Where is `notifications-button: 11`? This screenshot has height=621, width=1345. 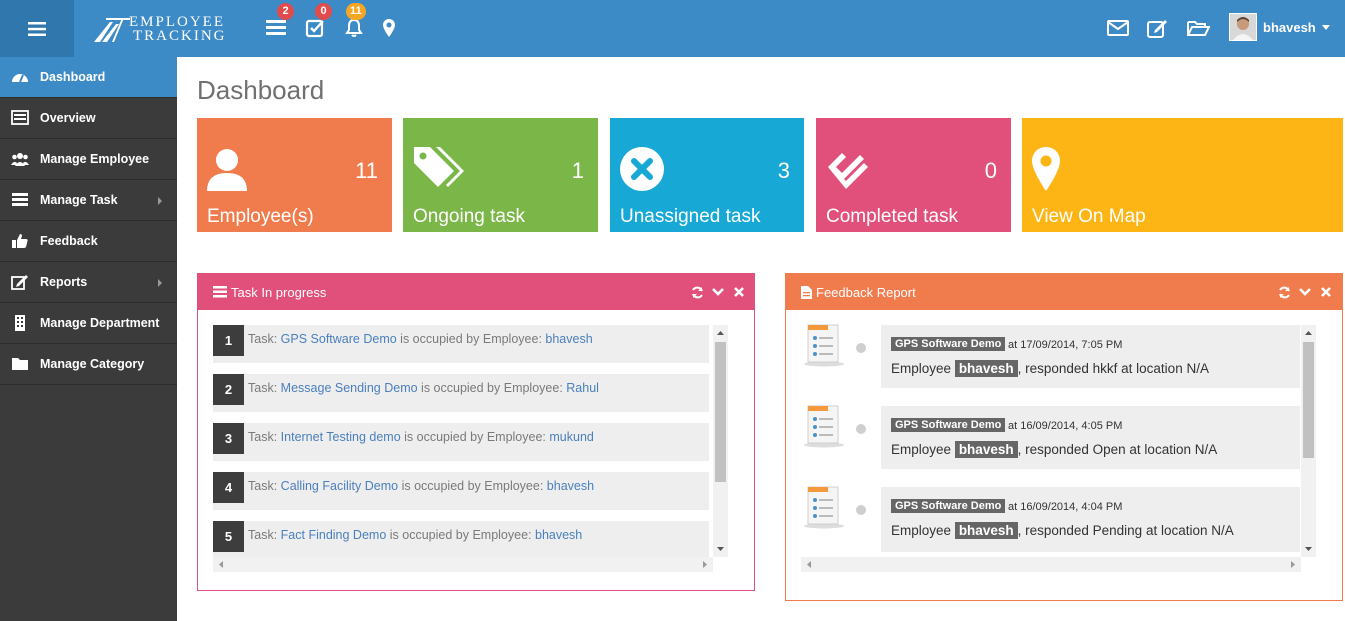 notifications-button: 11 is located at coordinates (354, 21).